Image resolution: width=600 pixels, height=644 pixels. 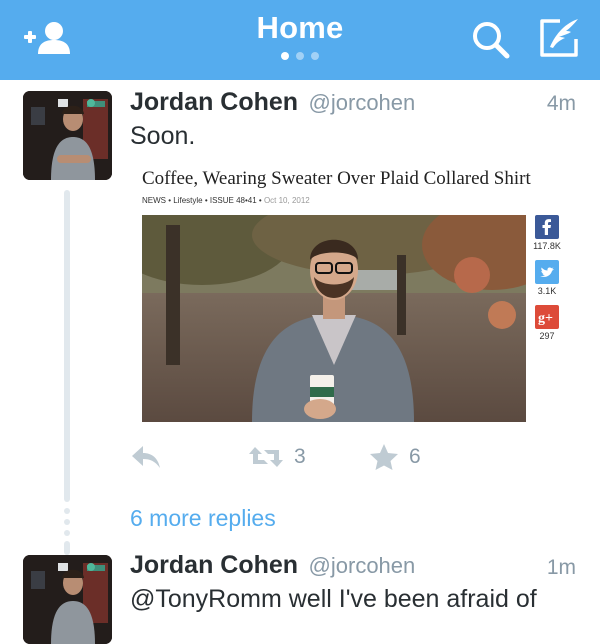 I want to click on reply-icon, so click(x=146, y=457).